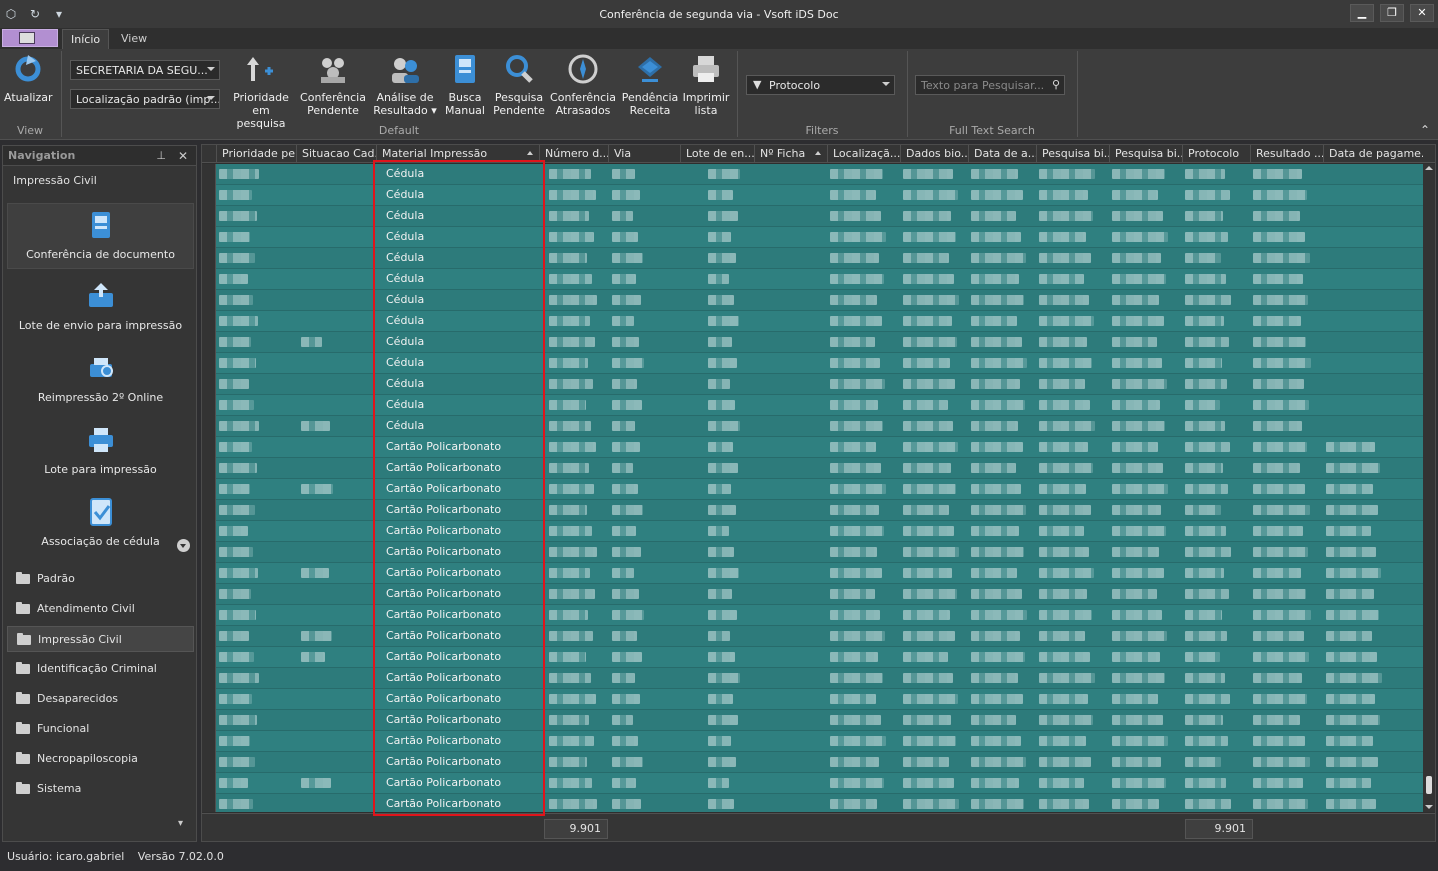 This screenshot has width=1438, height=871. I want to click on priority-button: Prioridade em pesquisa, so click(261, 91).